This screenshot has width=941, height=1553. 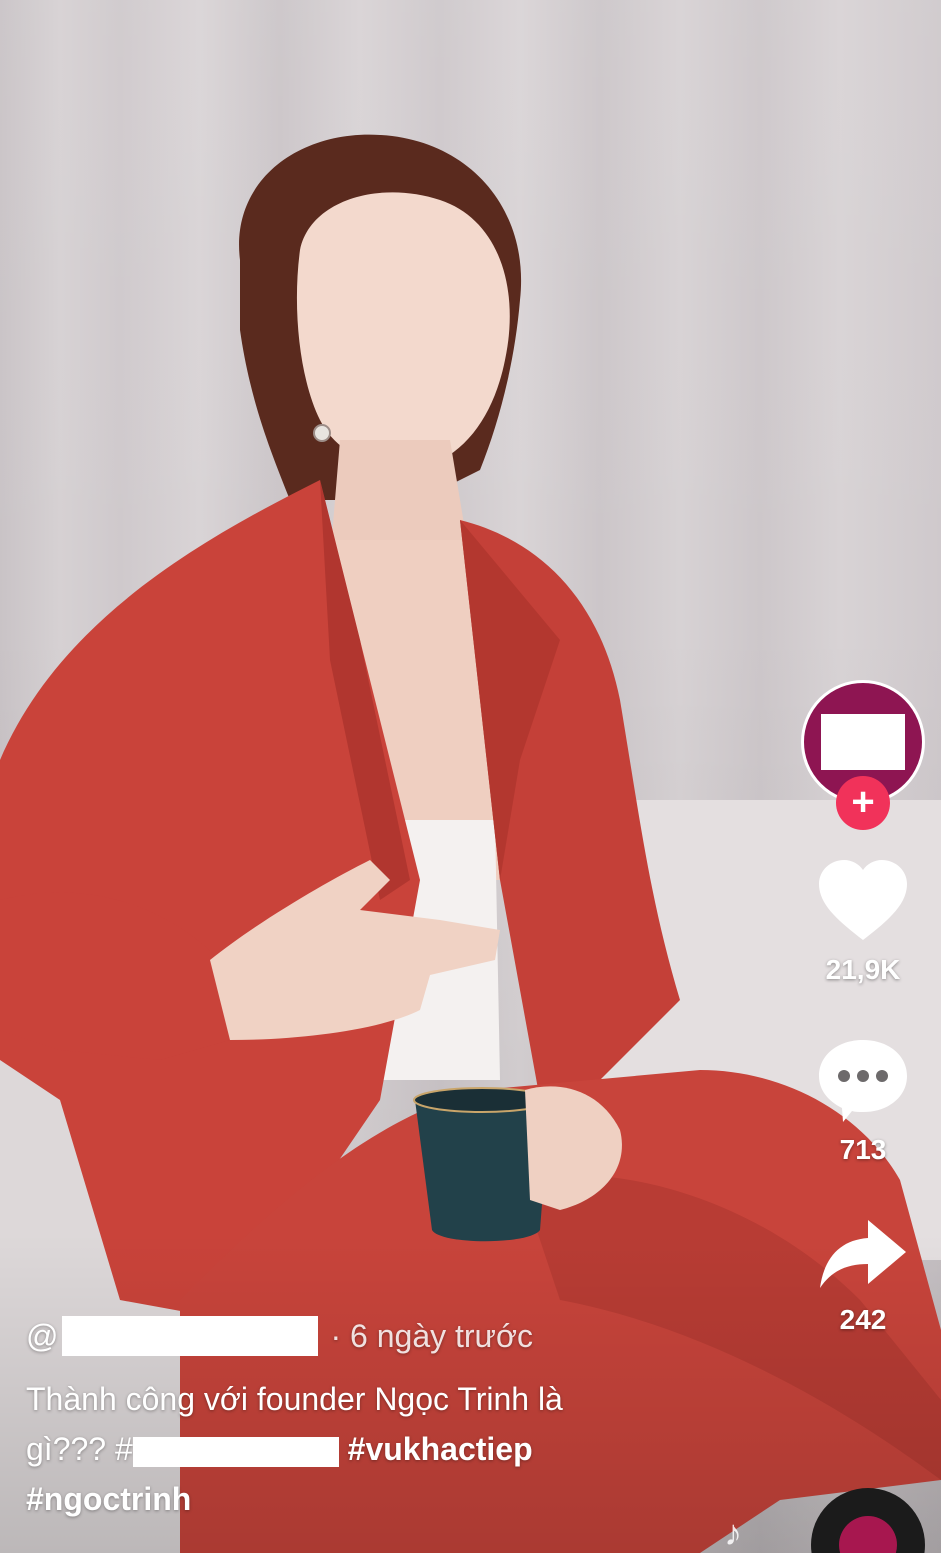 What do you see at coordinates (863, 1149) in the screenshot?
I see `comment-count: 713` at bounding box center [863, 1149].